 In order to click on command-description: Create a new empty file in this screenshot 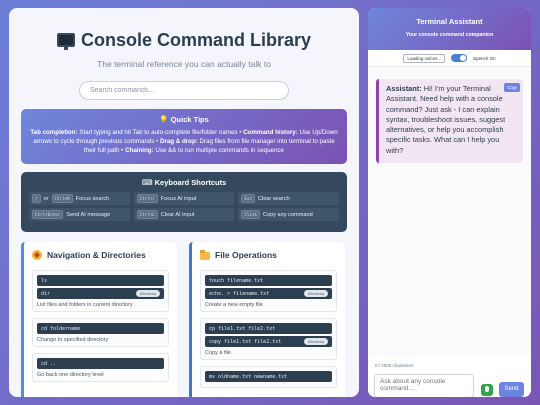, I will do `click(234, 305)`.